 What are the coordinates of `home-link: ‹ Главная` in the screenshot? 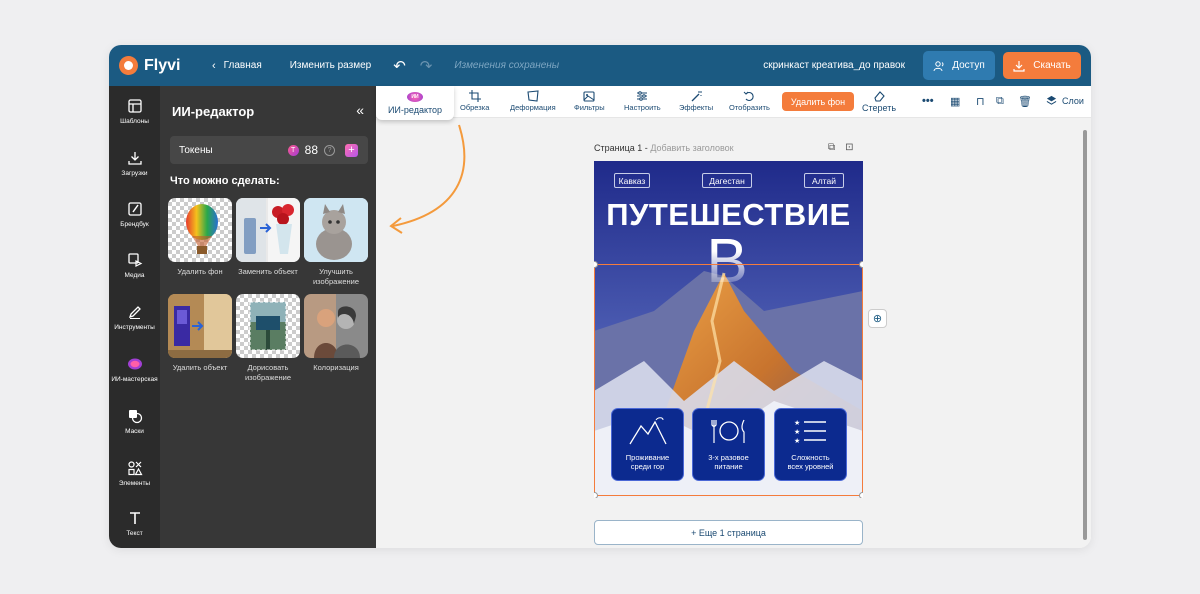 It's located at (237, 66).